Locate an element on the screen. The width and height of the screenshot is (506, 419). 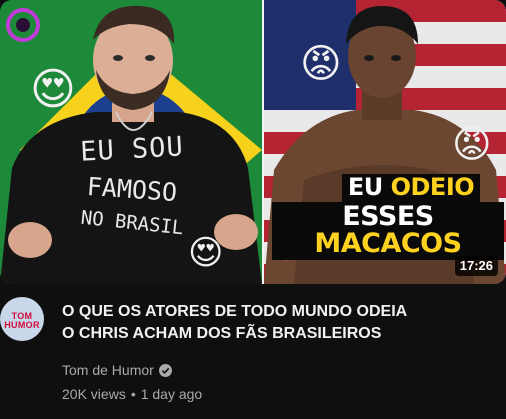
caption-word-eu: EU is located at coordinates (365, 187).